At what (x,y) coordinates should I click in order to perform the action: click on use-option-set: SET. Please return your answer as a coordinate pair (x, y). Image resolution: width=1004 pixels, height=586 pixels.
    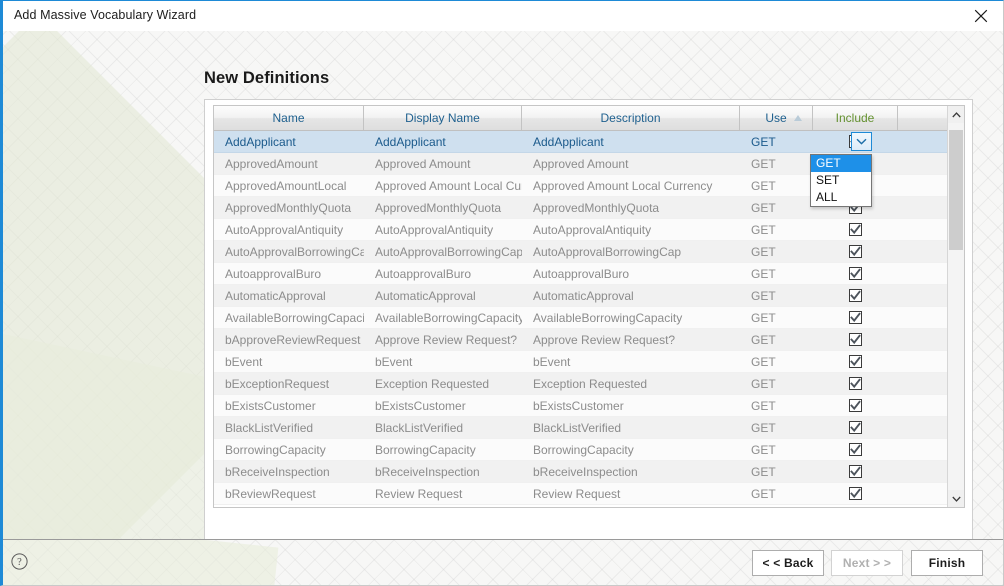
    Looking at the image, I should click on (841, 180).